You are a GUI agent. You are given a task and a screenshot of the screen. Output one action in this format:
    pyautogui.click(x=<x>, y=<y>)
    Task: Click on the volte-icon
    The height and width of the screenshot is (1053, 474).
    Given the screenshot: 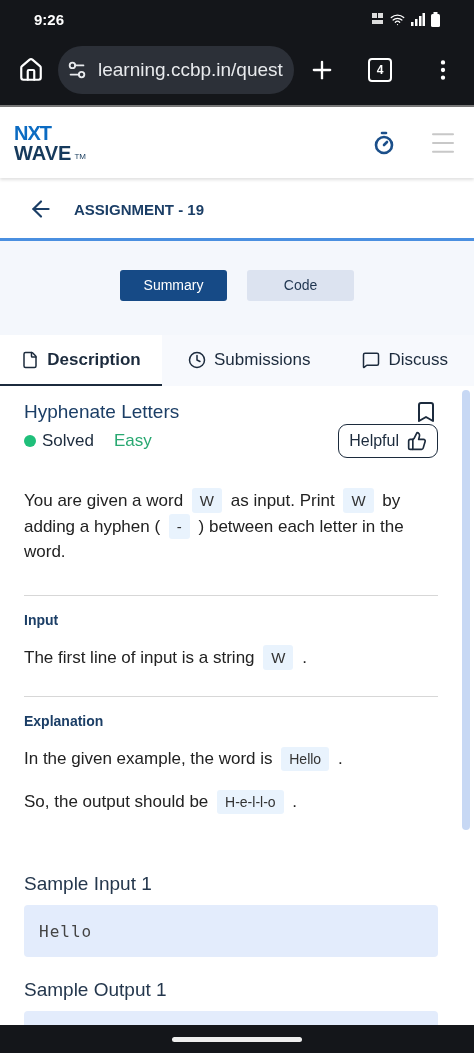 What is the action you would take?
    pyautogui.click(x=378, y=19)
    